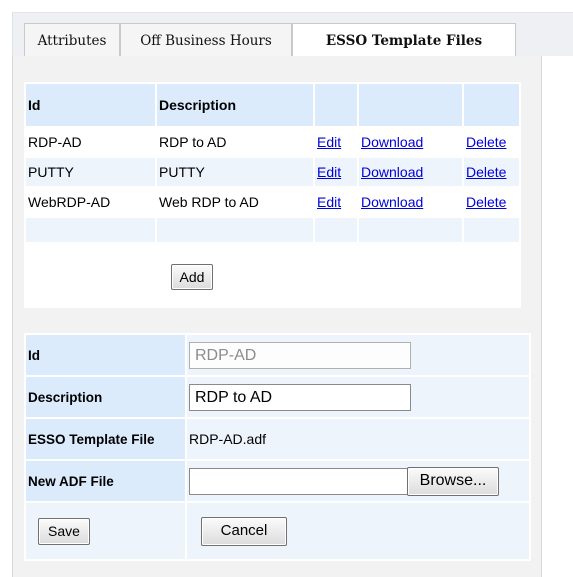  What do you see at coordinates (300, 397) in the screenshot?
I see `description-field: RDP to AD` at bounding box center [300, 397].